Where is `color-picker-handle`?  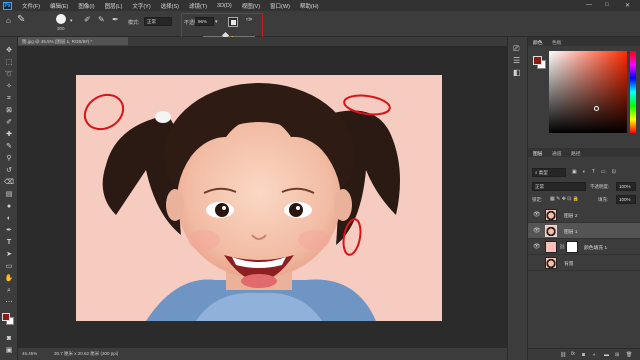
color-picker-handle is located at coordinates (596, 108).